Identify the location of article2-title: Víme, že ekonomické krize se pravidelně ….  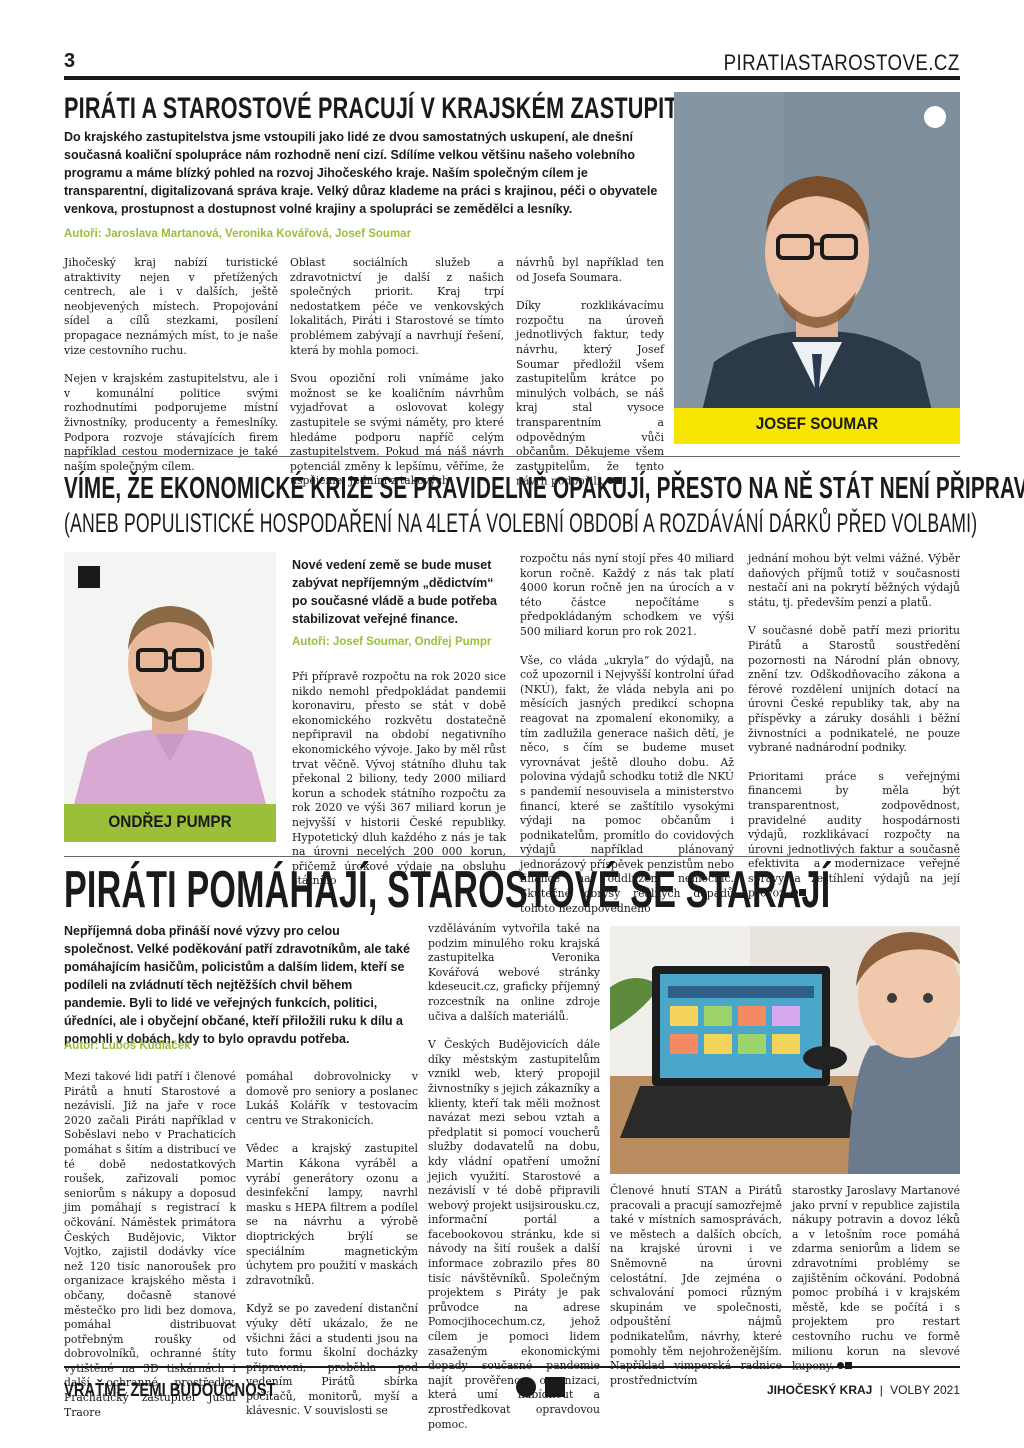
(544, 487).